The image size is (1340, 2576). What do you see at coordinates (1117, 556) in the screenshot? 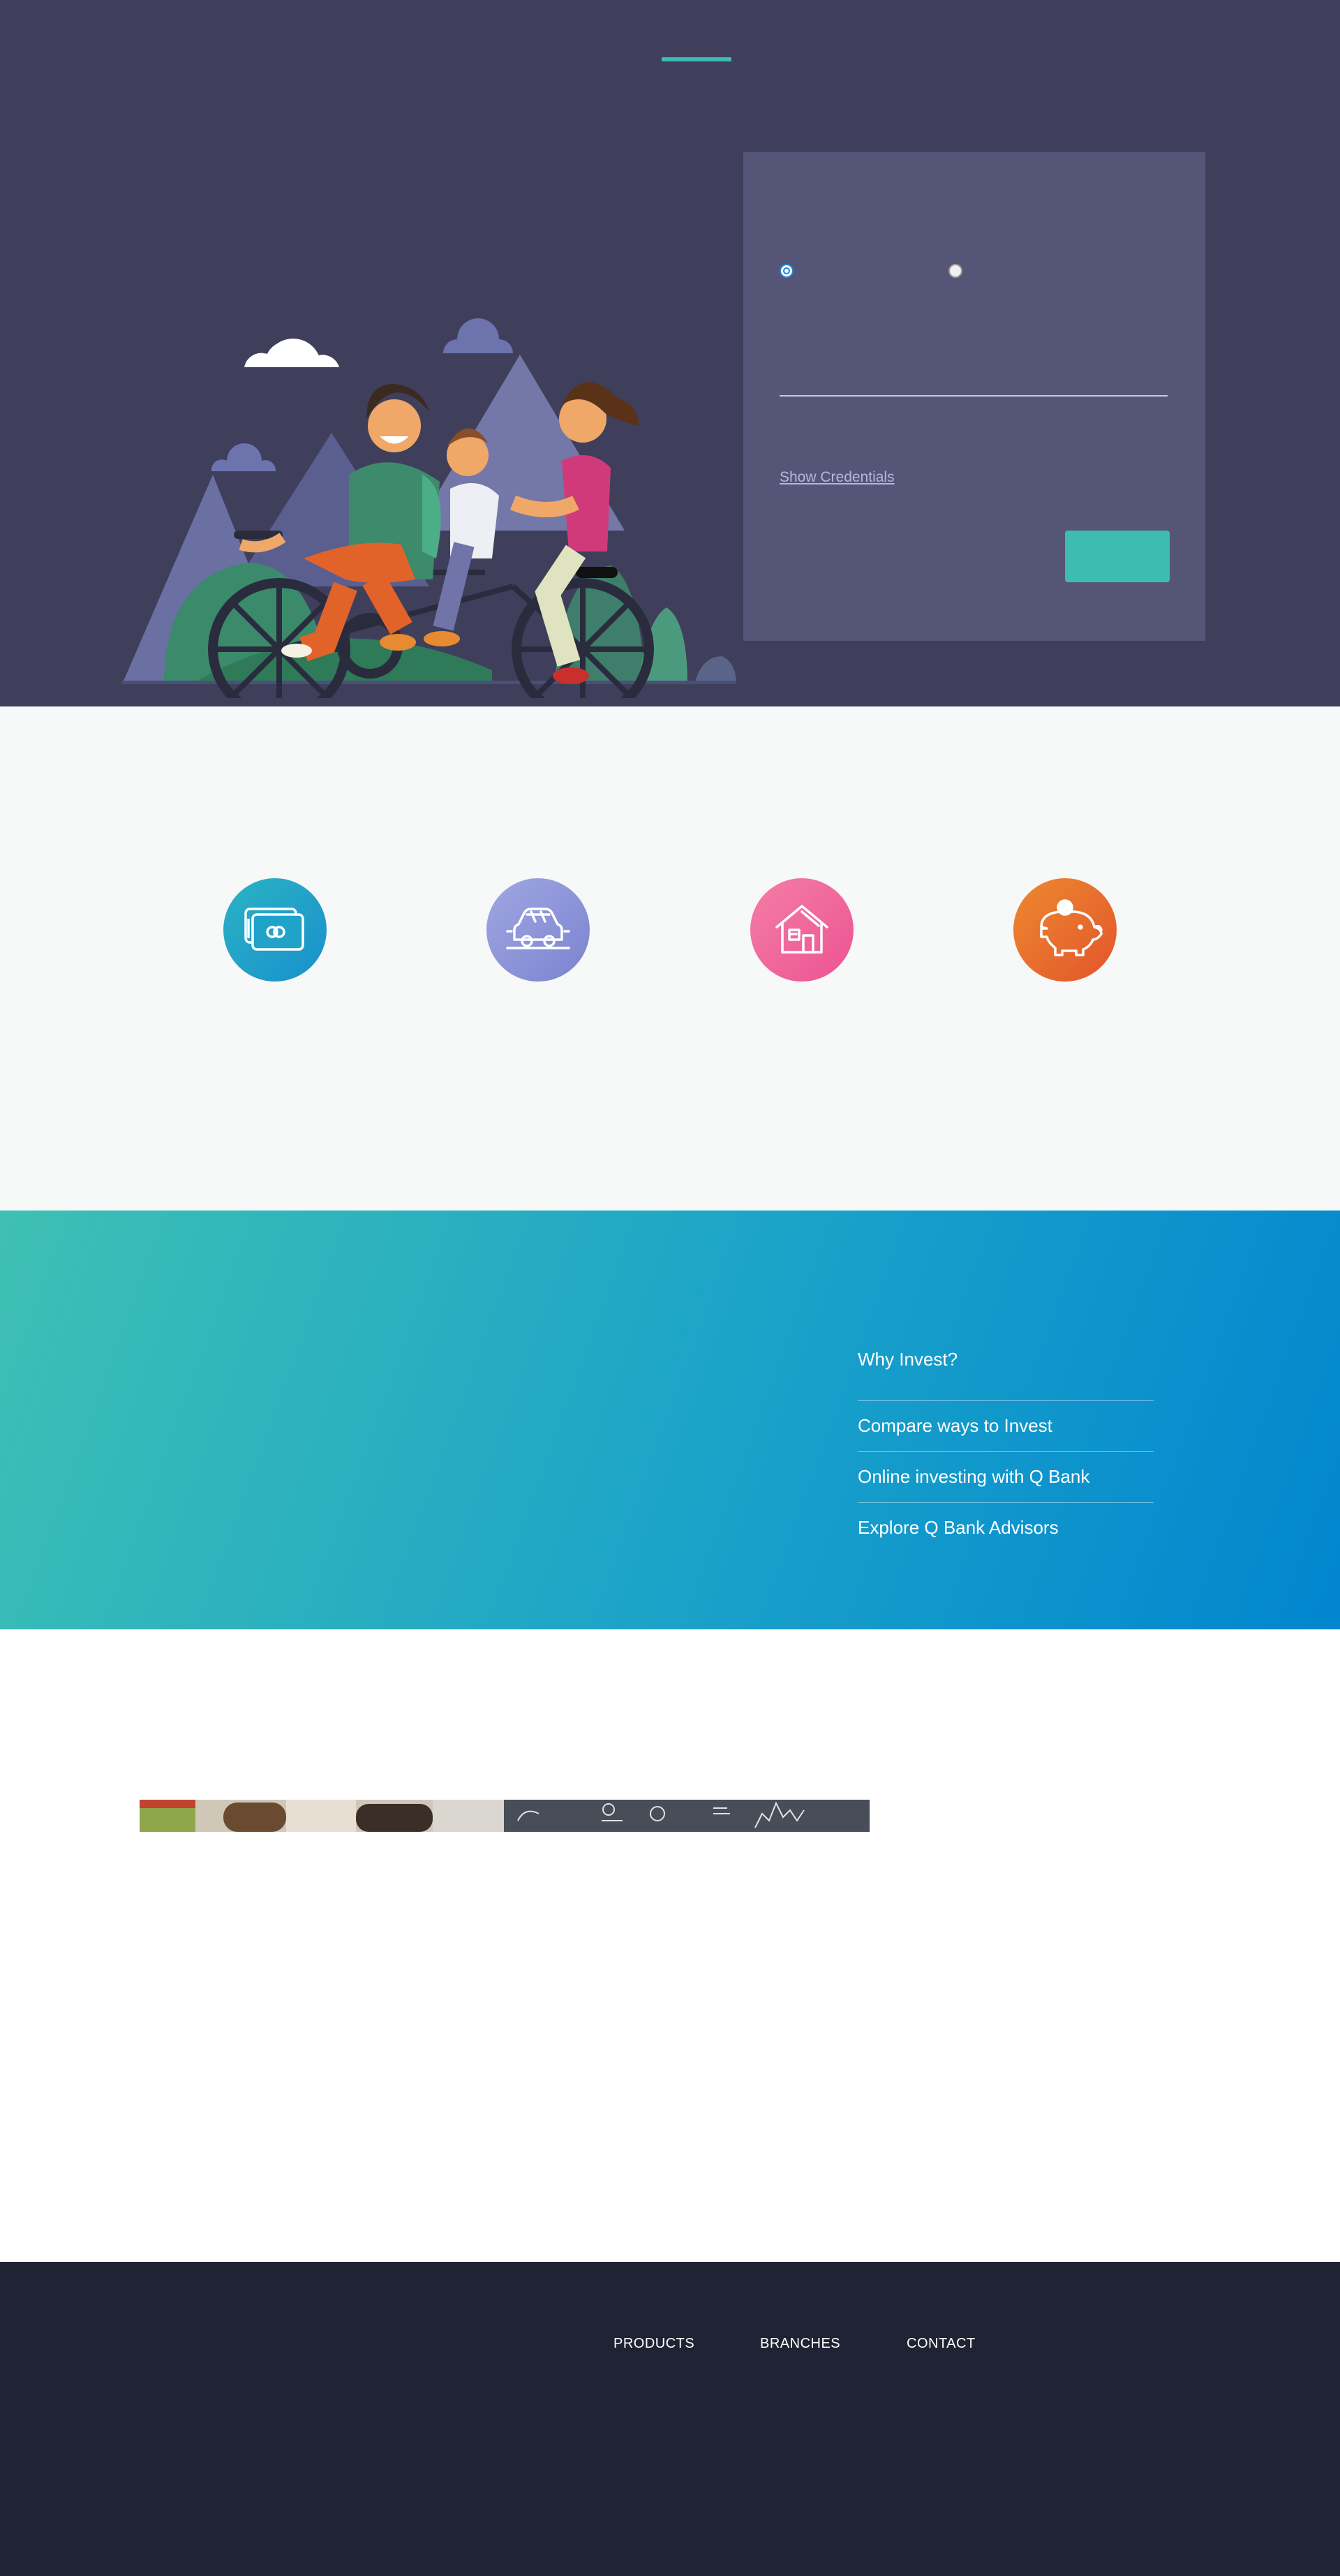
I see `login-submit-button` at bounding box center [1117, 556].